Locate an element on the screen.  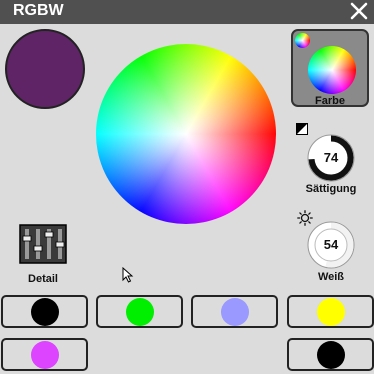
farbe-label: Farbe is located at coordinates (330, 101).